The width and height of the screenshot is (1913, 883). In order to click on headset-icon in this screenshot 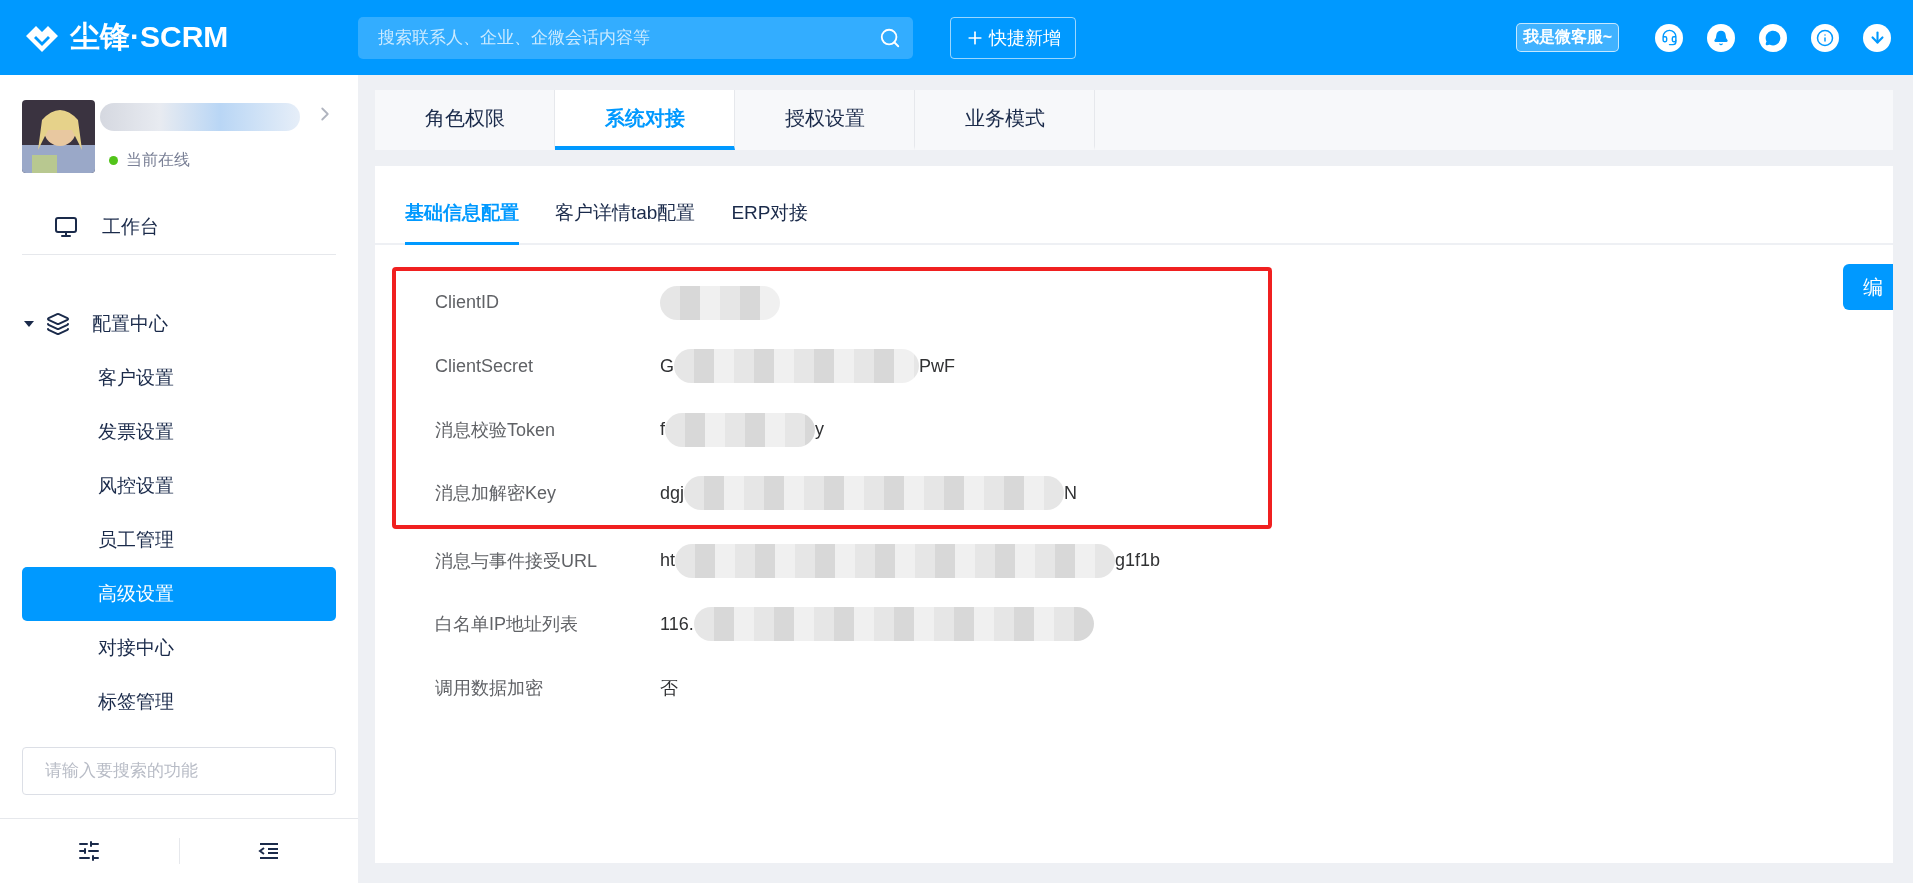, I will do `click(1669, 37)`.